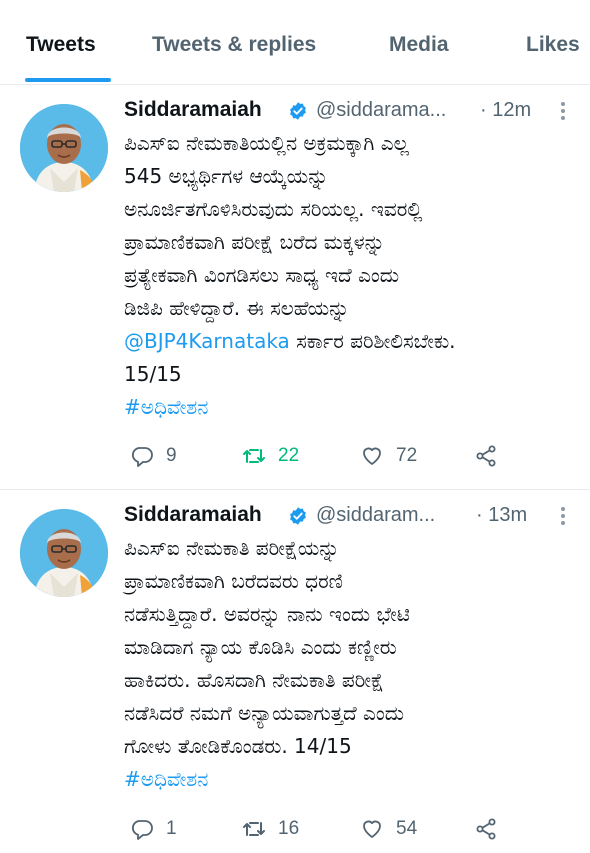 The image size is (590, 853). Describe the element at coordinates (238, 746) in the screenshot. I see `tweet-line: ಗೋಳು ತೋಡಿಕೊಂಡರು. 14/15` at that location.